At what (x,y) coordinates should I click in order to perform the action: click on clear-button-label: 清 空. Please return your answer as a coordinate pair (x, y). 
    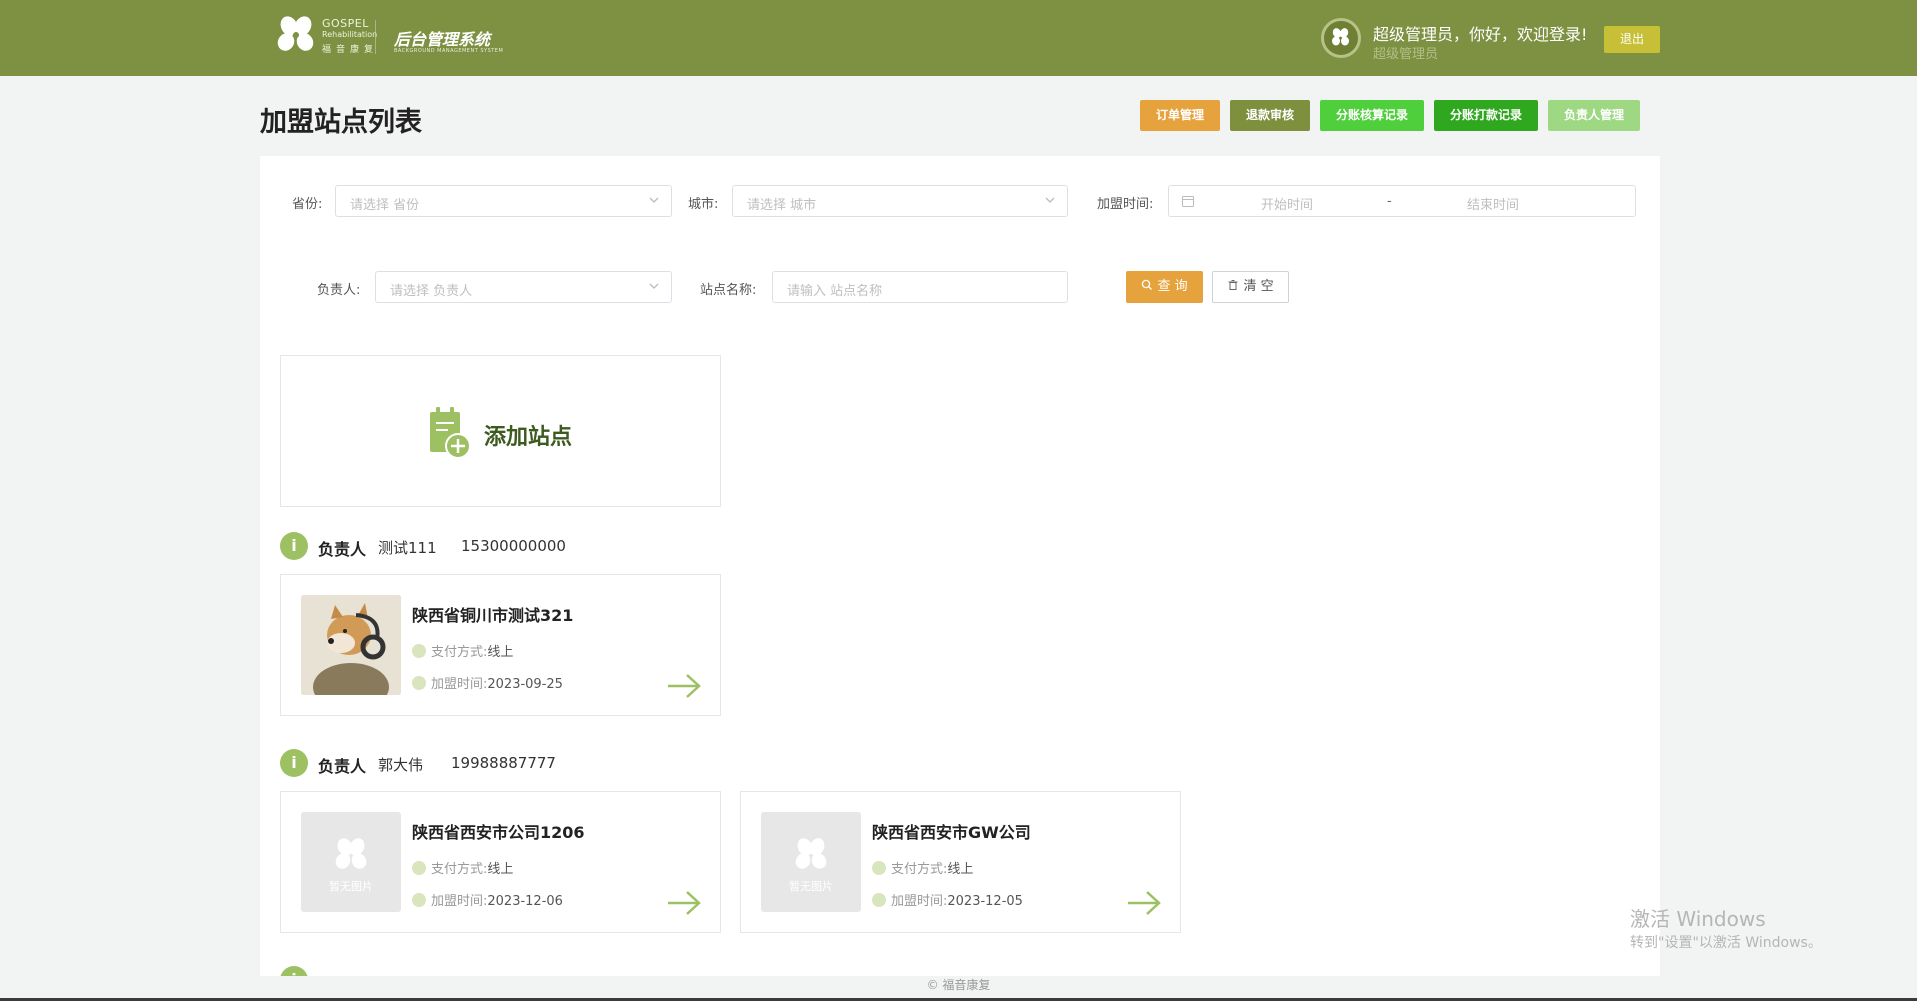
    Looking at the image, I should click on (1258, 286).